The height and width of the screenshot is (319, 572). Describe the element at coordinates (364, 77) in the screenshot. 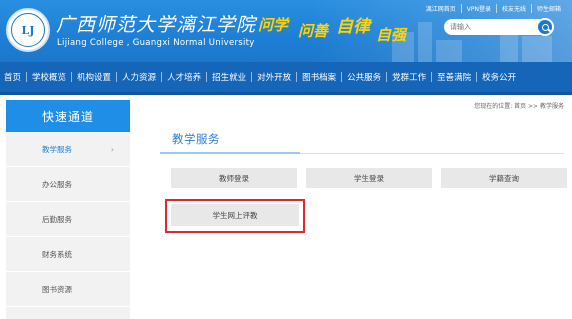

I see `nav-item-public-service: 公共服务` at that location.